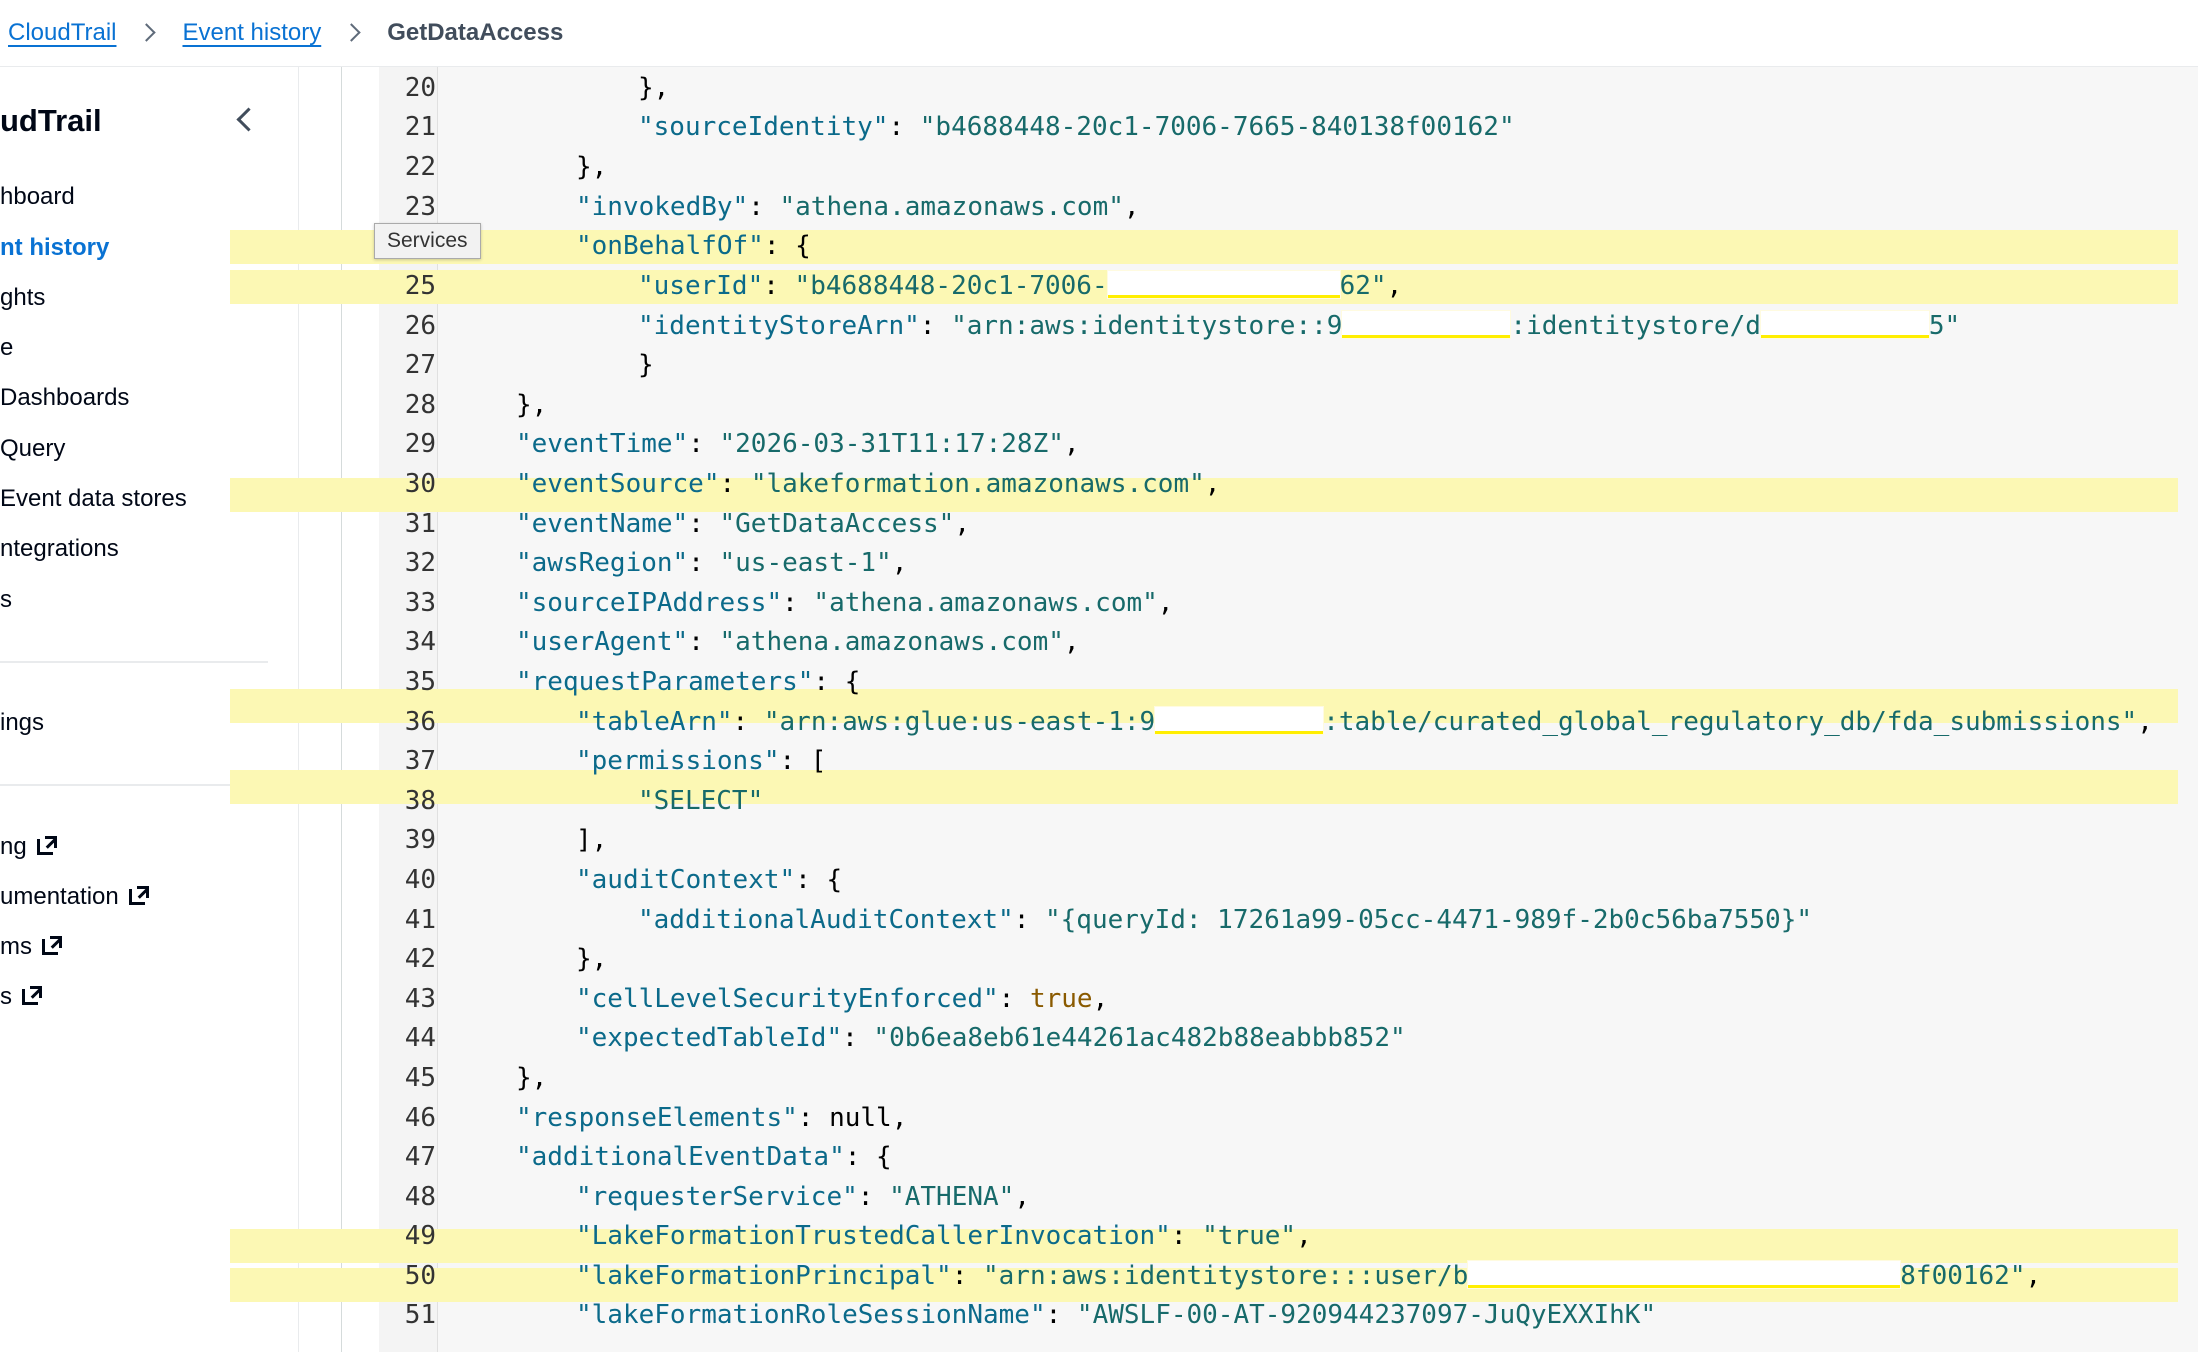 Image resolution: width=2198 pixels, height=1352 pixels. Describe the element at coordinates (615, 761) in the screenshot. I see `code-line: 37 "permissions": [` at that location.